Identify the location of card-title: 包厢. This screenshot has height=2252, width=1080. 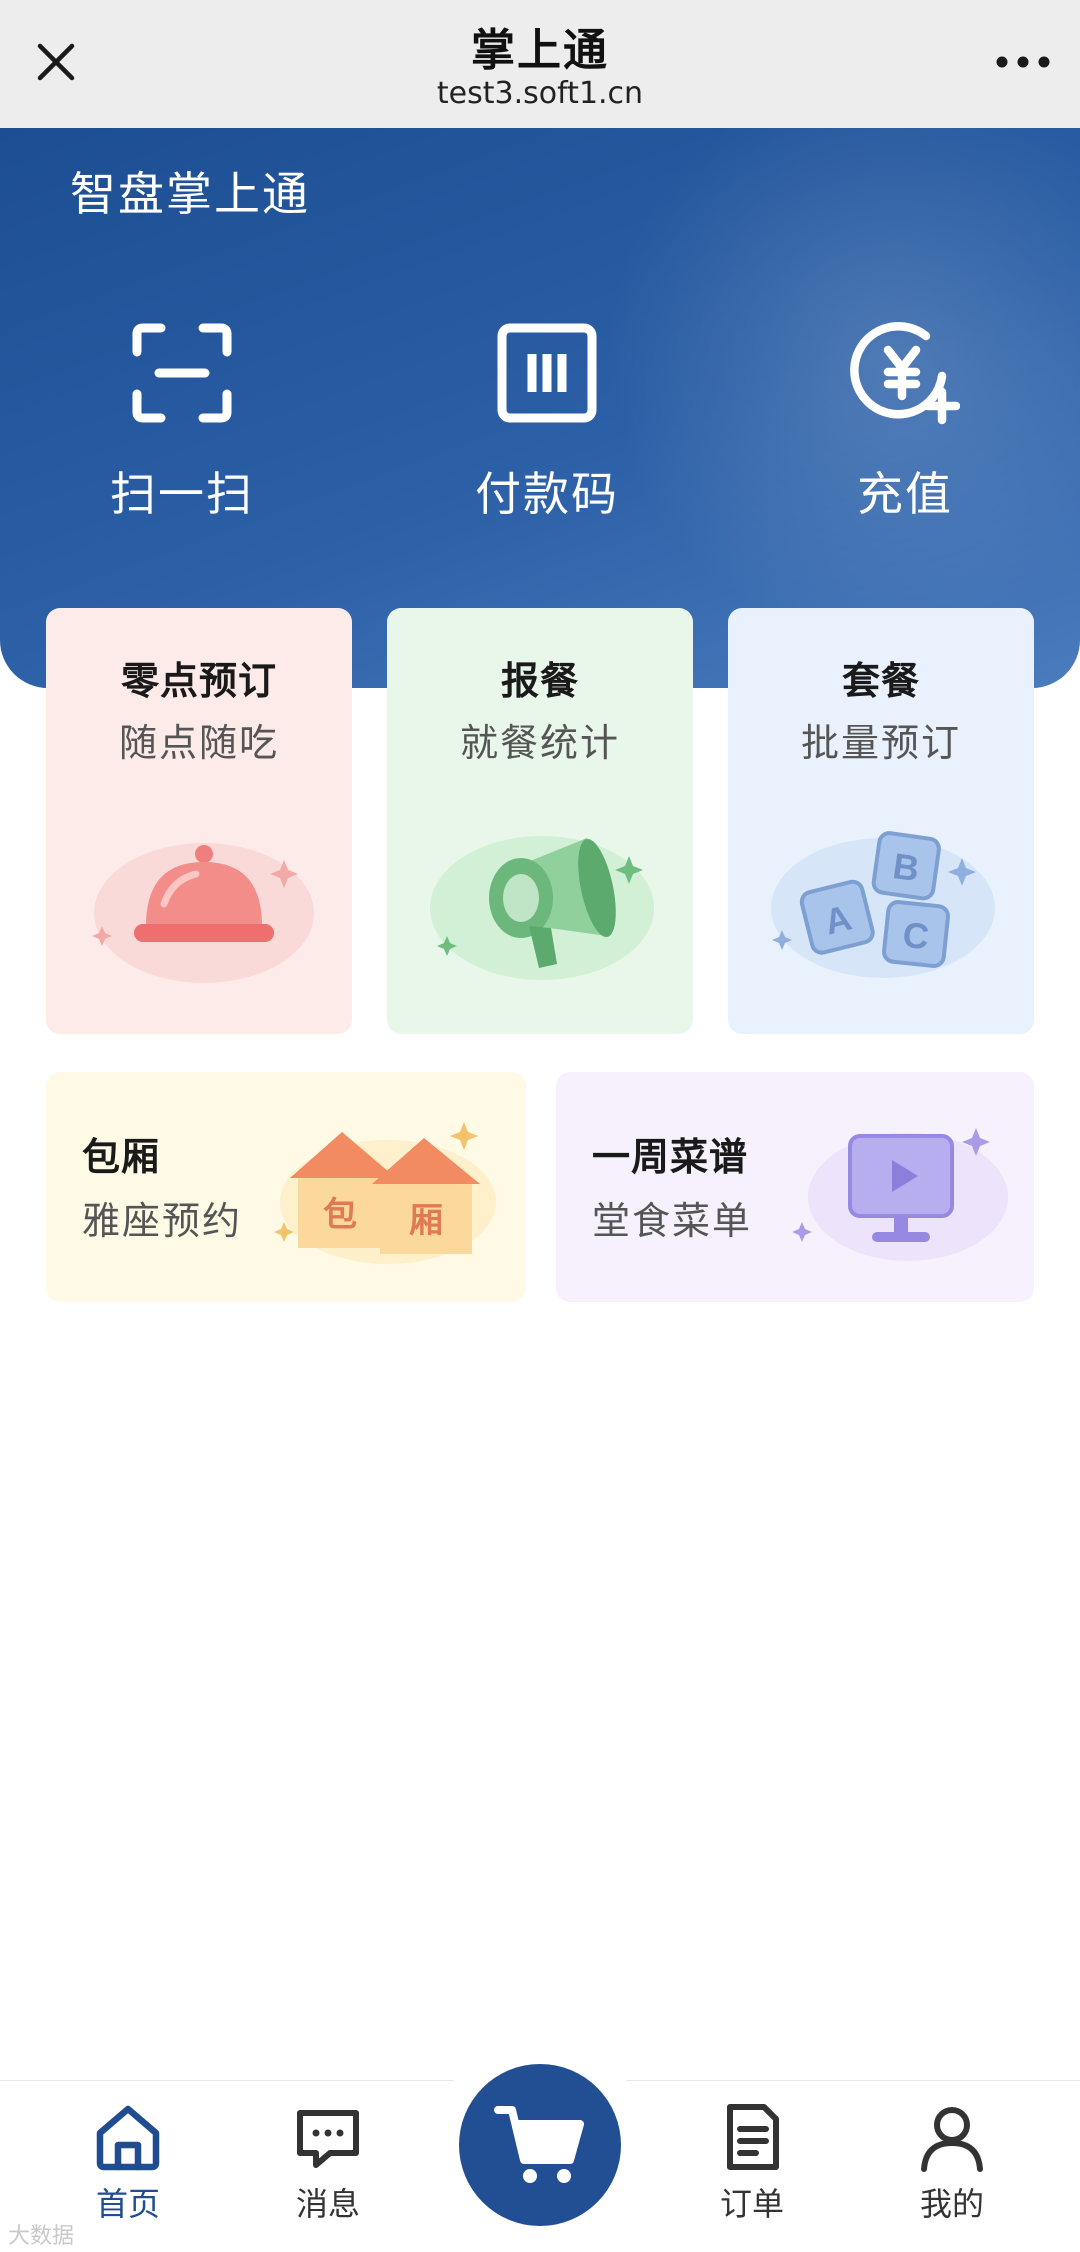
(121, 1157).